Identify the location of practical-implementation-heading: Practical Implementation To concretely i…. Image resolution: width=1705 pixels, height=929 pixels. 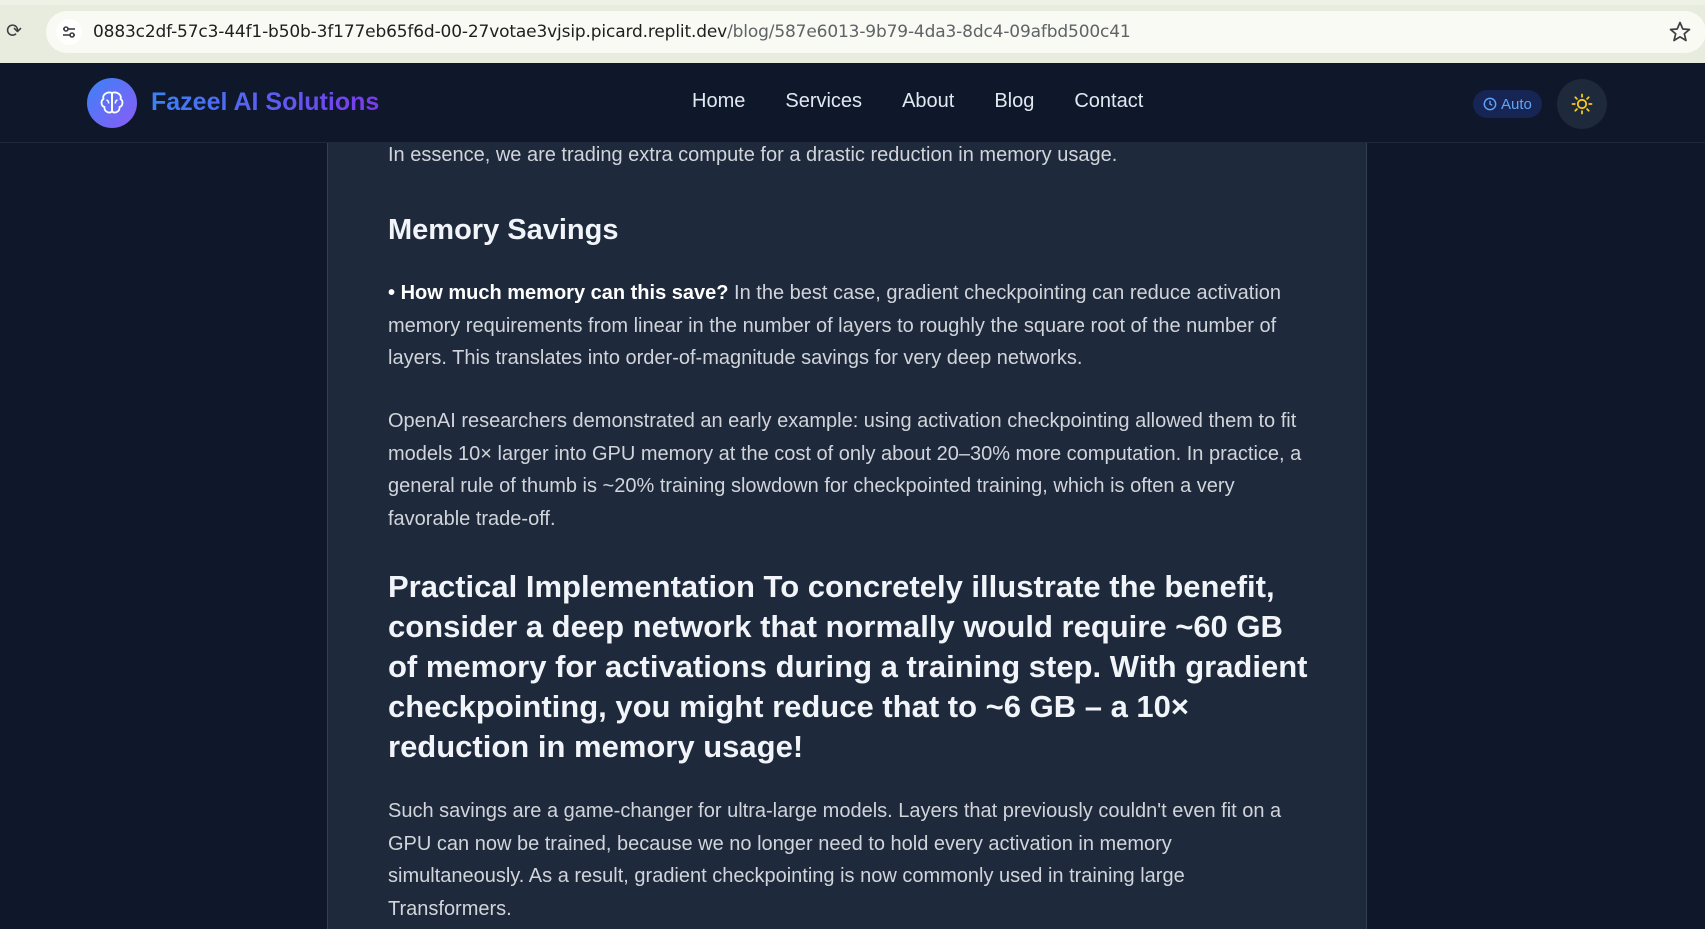
(848, 666).